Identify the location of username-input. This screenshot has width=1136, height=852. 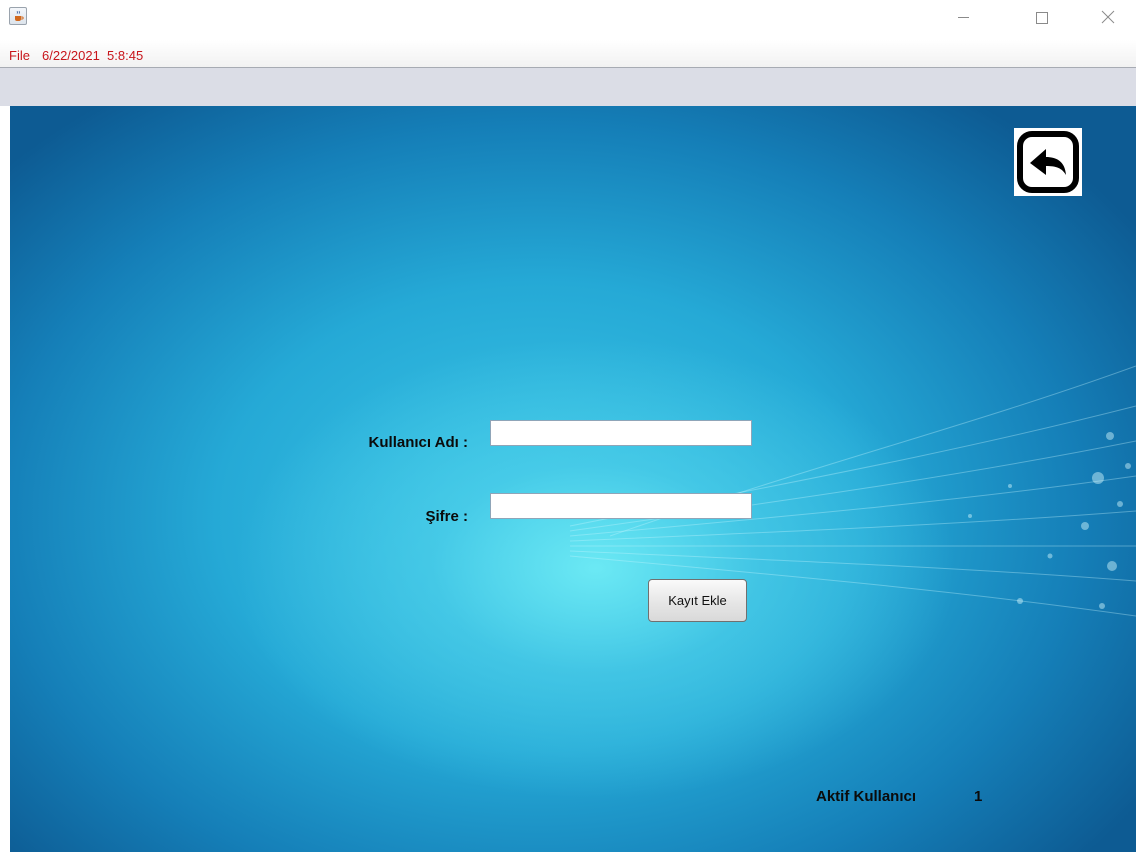
(621, 433).